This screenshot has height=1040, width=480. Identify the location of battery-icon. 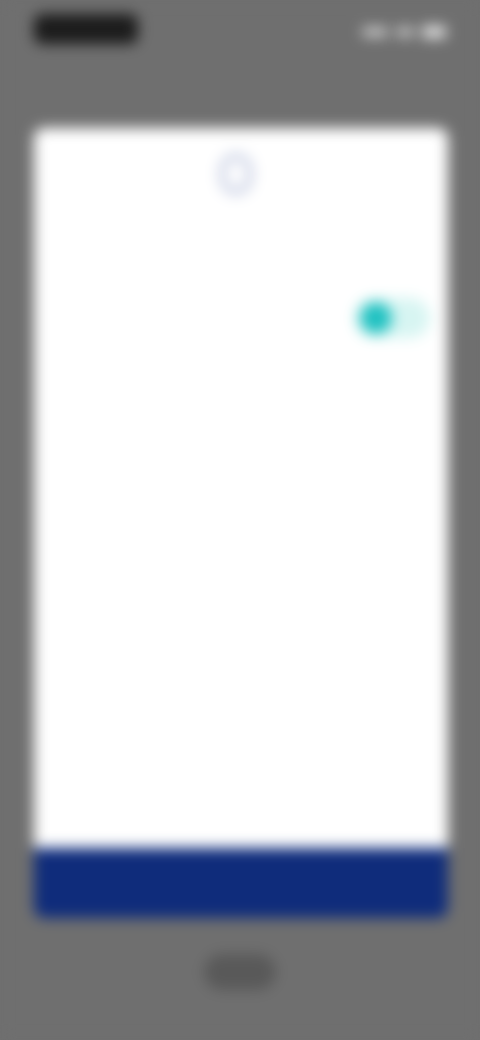
(434, 32).